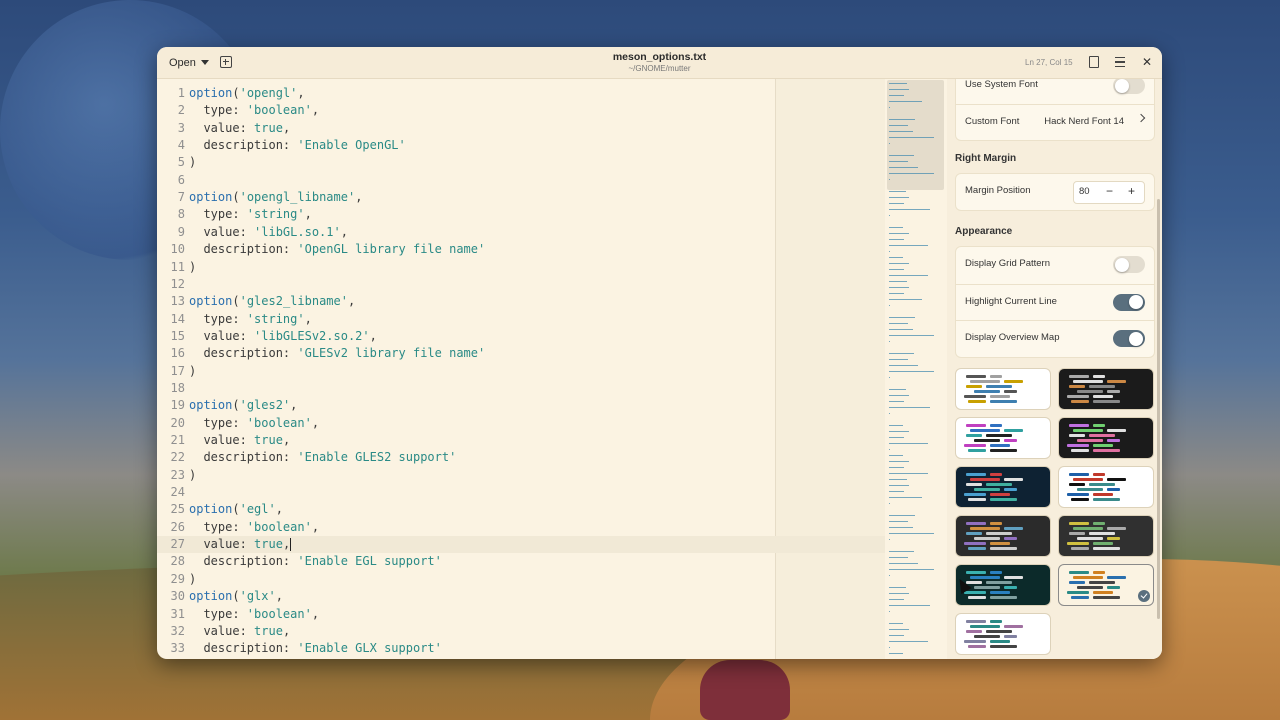 The image size is (1280, 720). What do you see at coordinates (521, 423) in the screenshot?
I see `code-line: 20 type: 'boolean',` at bounding box center [521, 423].